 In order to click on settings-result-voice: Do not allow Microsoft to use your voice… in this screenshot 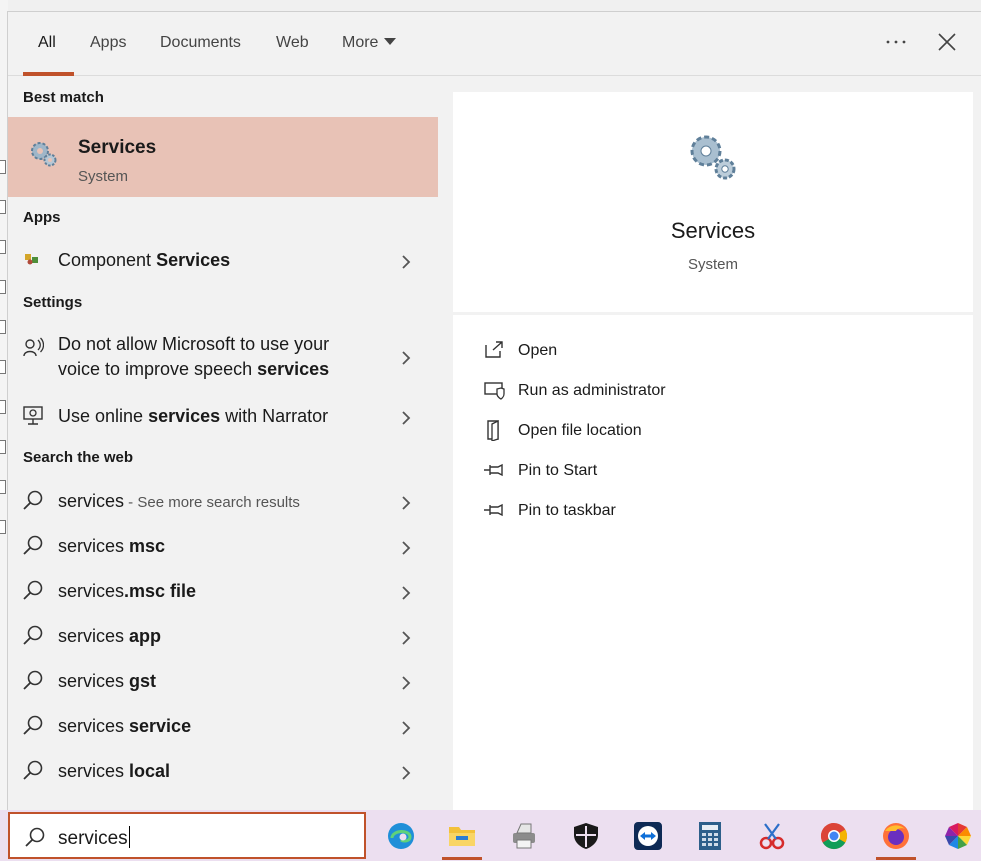, I will do `click(223, 358)`.